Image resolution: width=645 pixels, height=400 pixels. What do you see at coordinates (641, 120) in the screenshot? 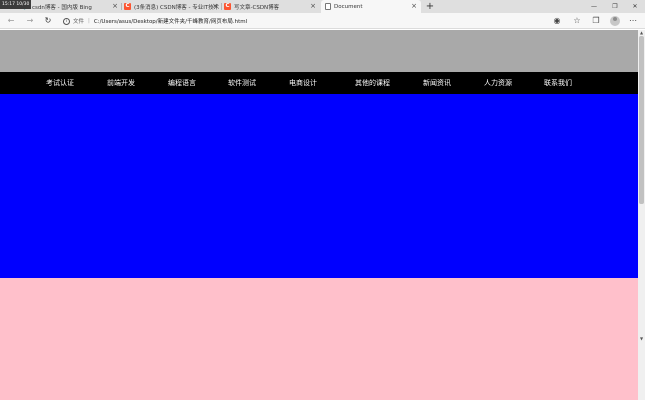
I see `scroll-thumb` at bounding box center [641, 120].